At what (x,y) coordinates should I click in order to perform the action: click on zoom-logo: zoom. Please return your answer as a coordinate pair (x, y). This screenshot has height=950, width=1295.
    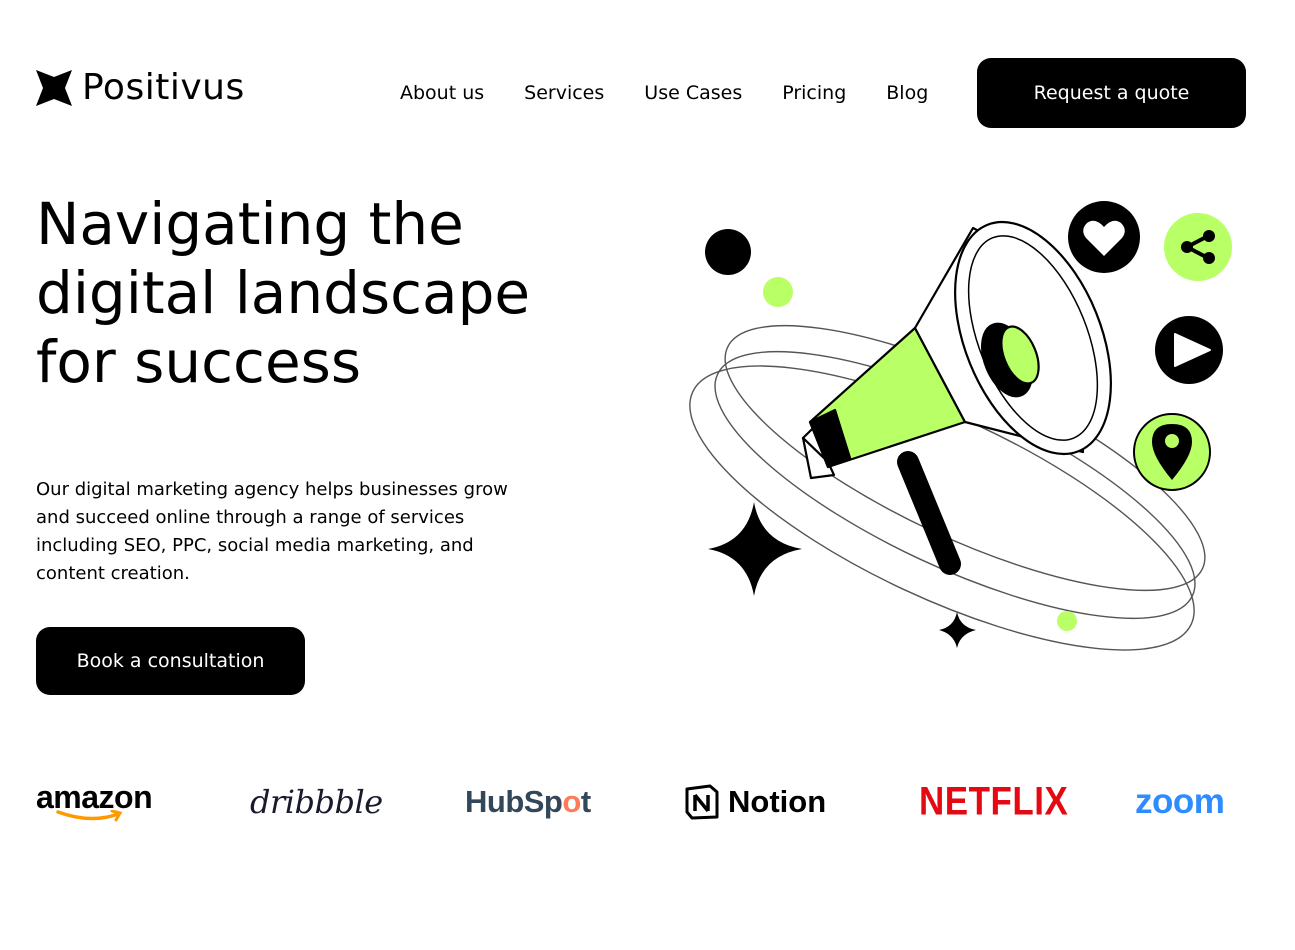
    Looking at the image, I should click on (1180, 801).